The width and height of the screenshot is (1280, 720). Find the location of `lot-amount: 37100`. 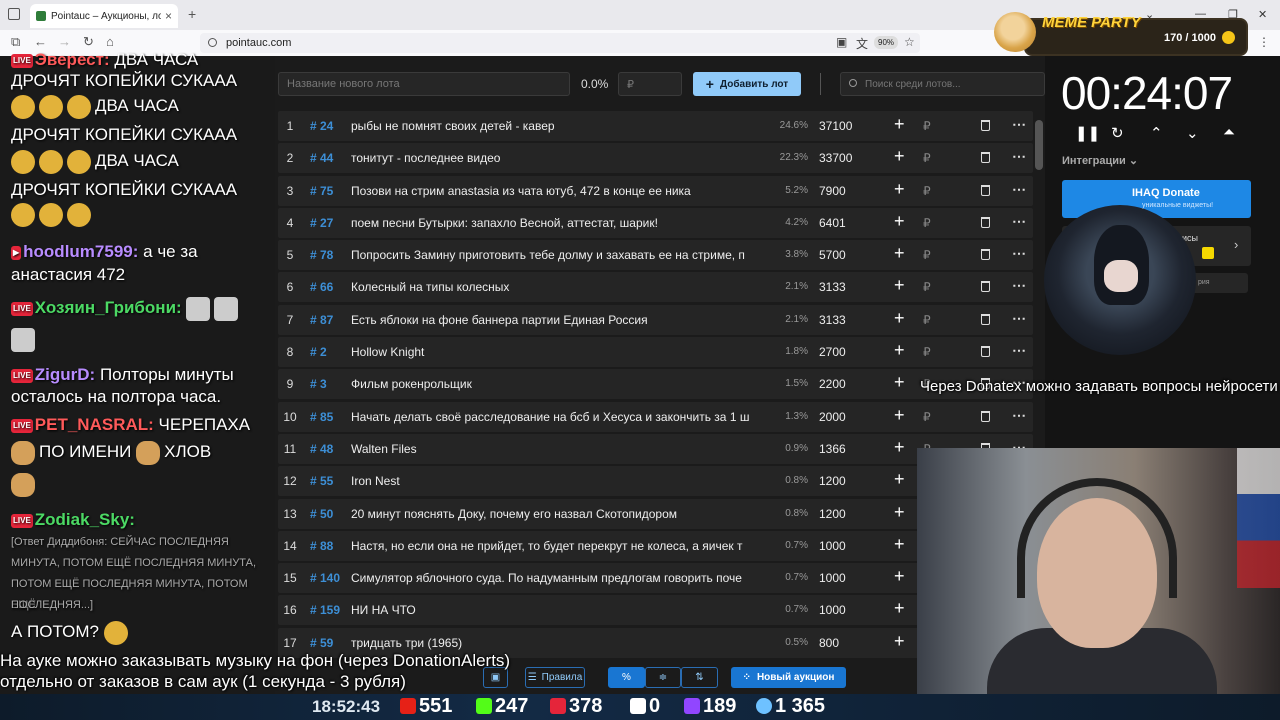

lot-amount: 37100 is located at coordinates (835, 126).